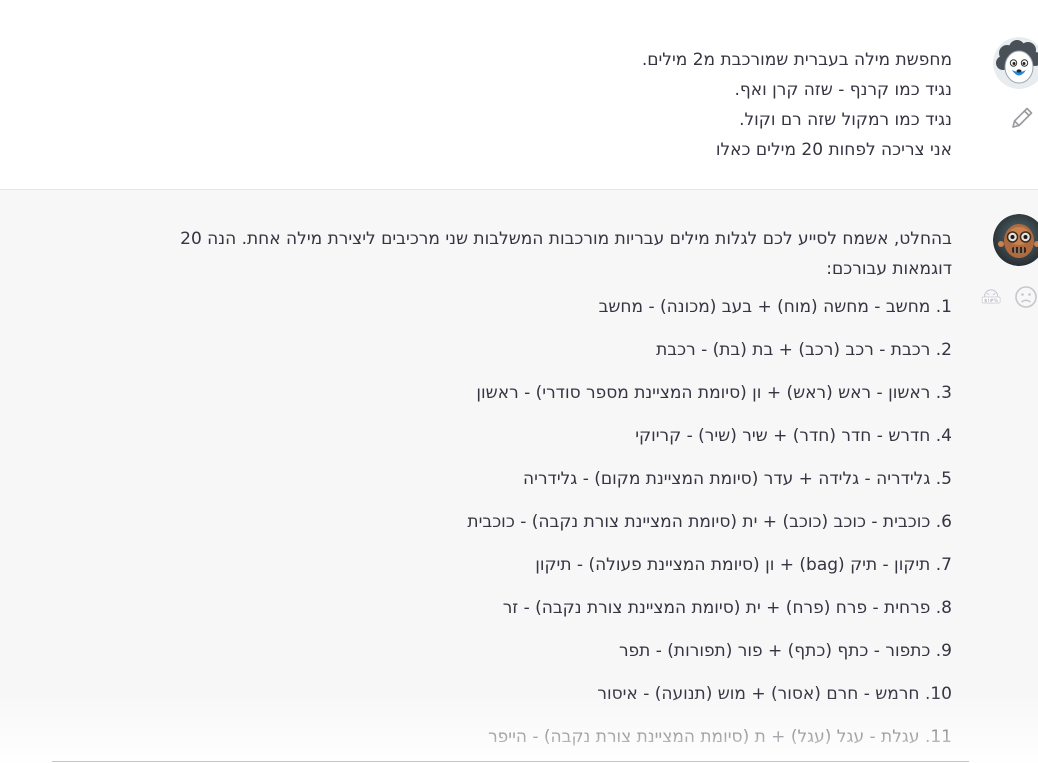  I want to click on user-line: נגיד כמו רמקול שזה רם וקול., so click(845, 120).